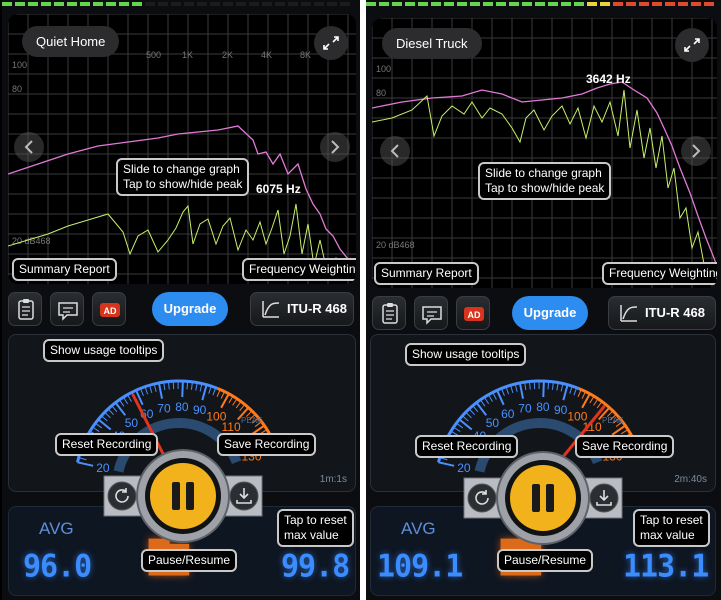 The width and height of the screenshot is (721, 600). What do you see at coordinates (426, 273) in the screenshot?
I see `summary-tooltip: Summary Report` at bounding box center [426, 273].